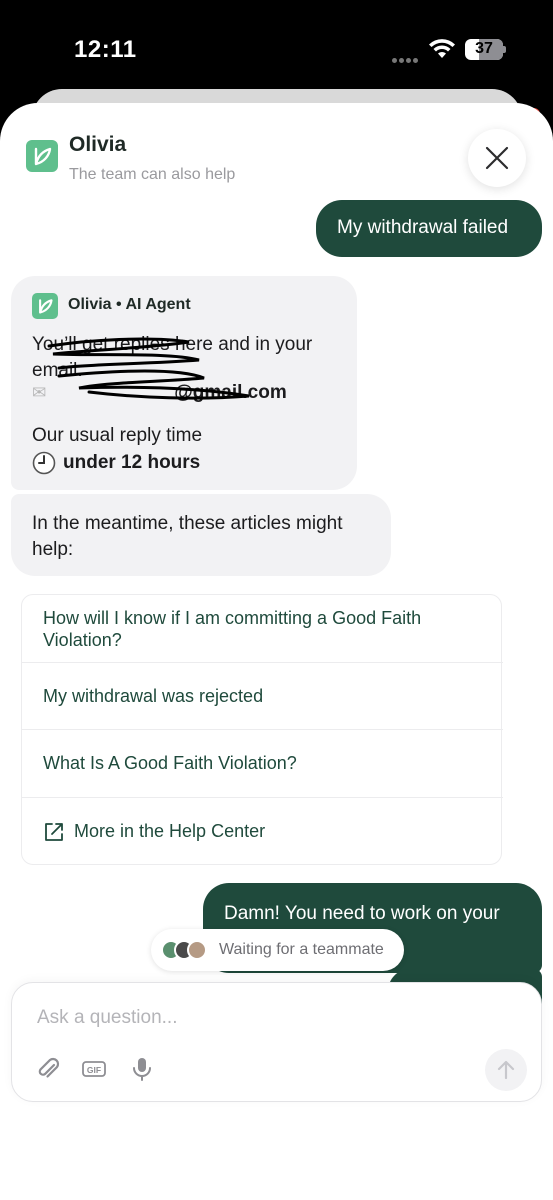 The width and height of the screenshot is (553, 1200). What do you see at coordinates (105, 49) in the screenshot?
I see `status-time: 12:11` at bounding box center [105, 49].